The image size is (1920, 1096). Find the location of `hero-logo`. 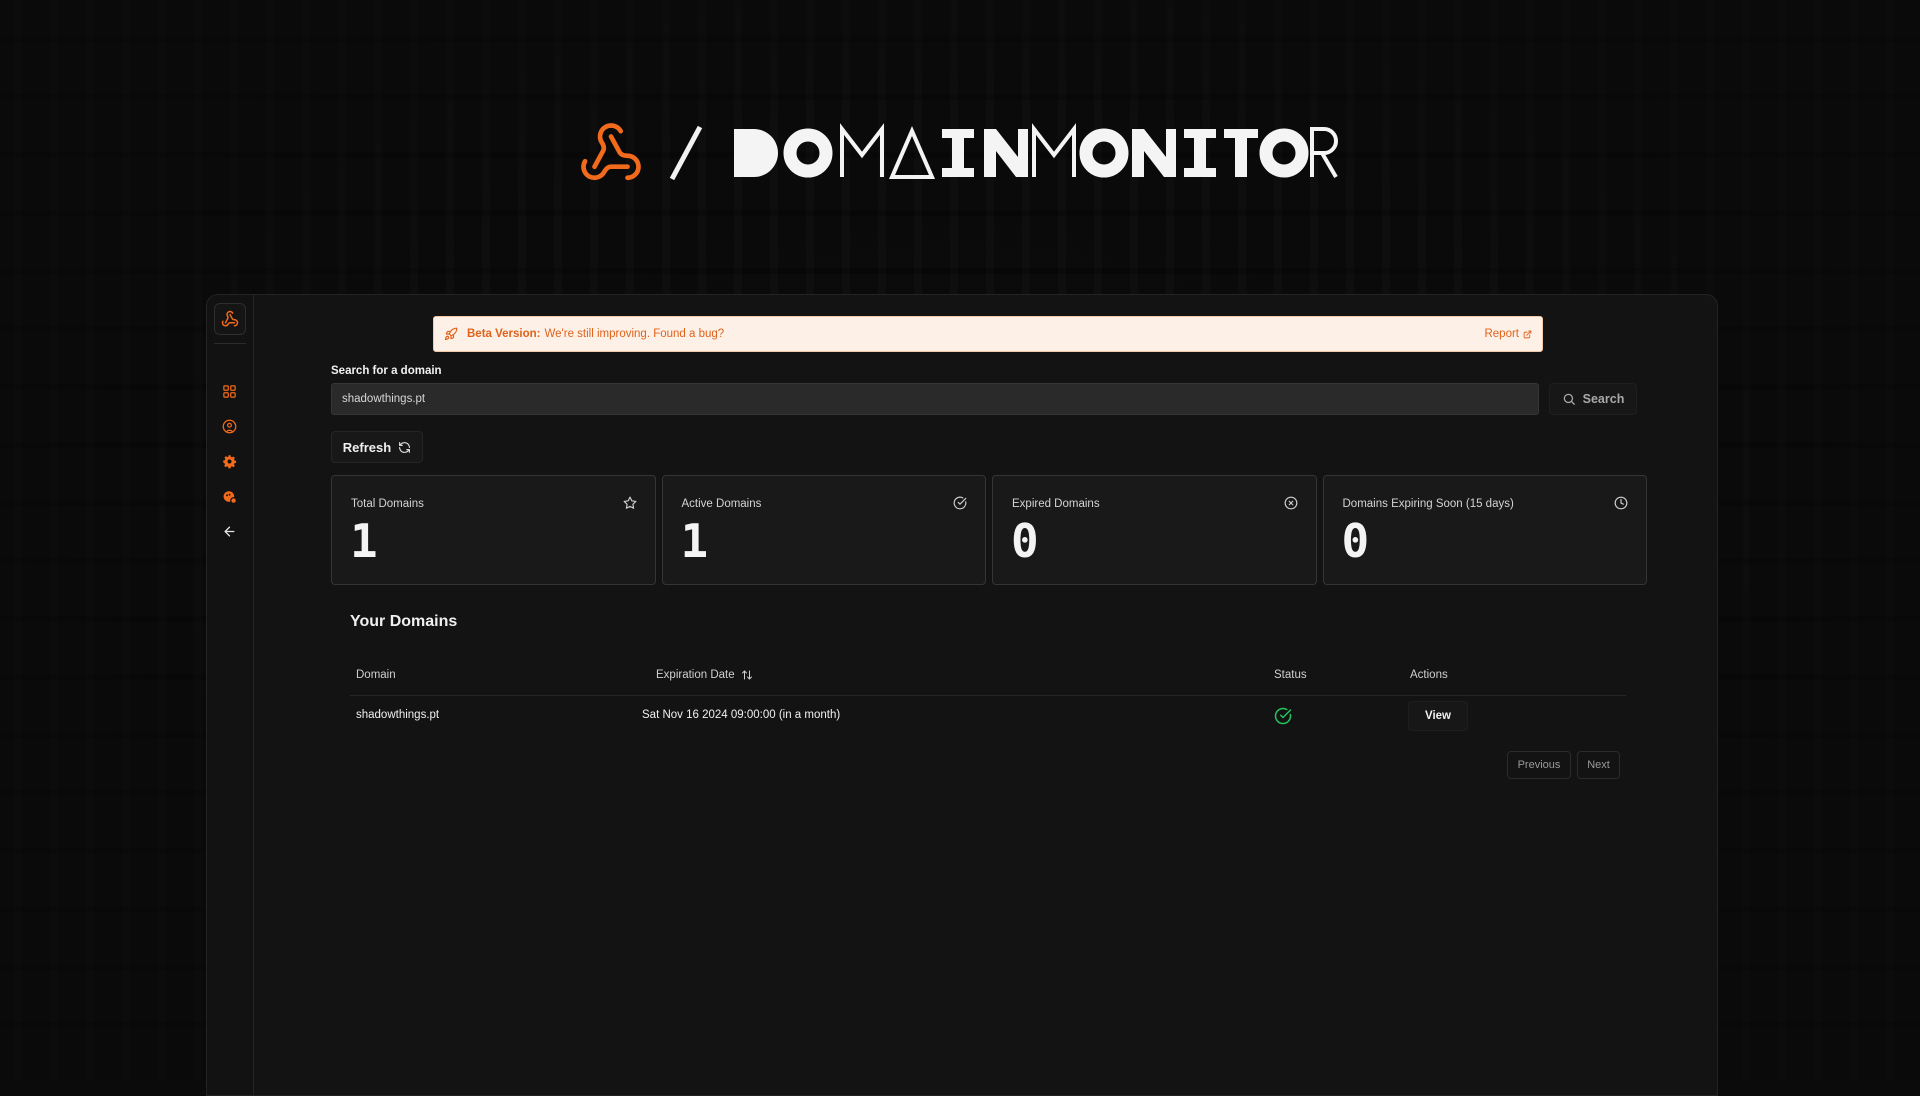

hero-logo is located at coordinates (958, 153).